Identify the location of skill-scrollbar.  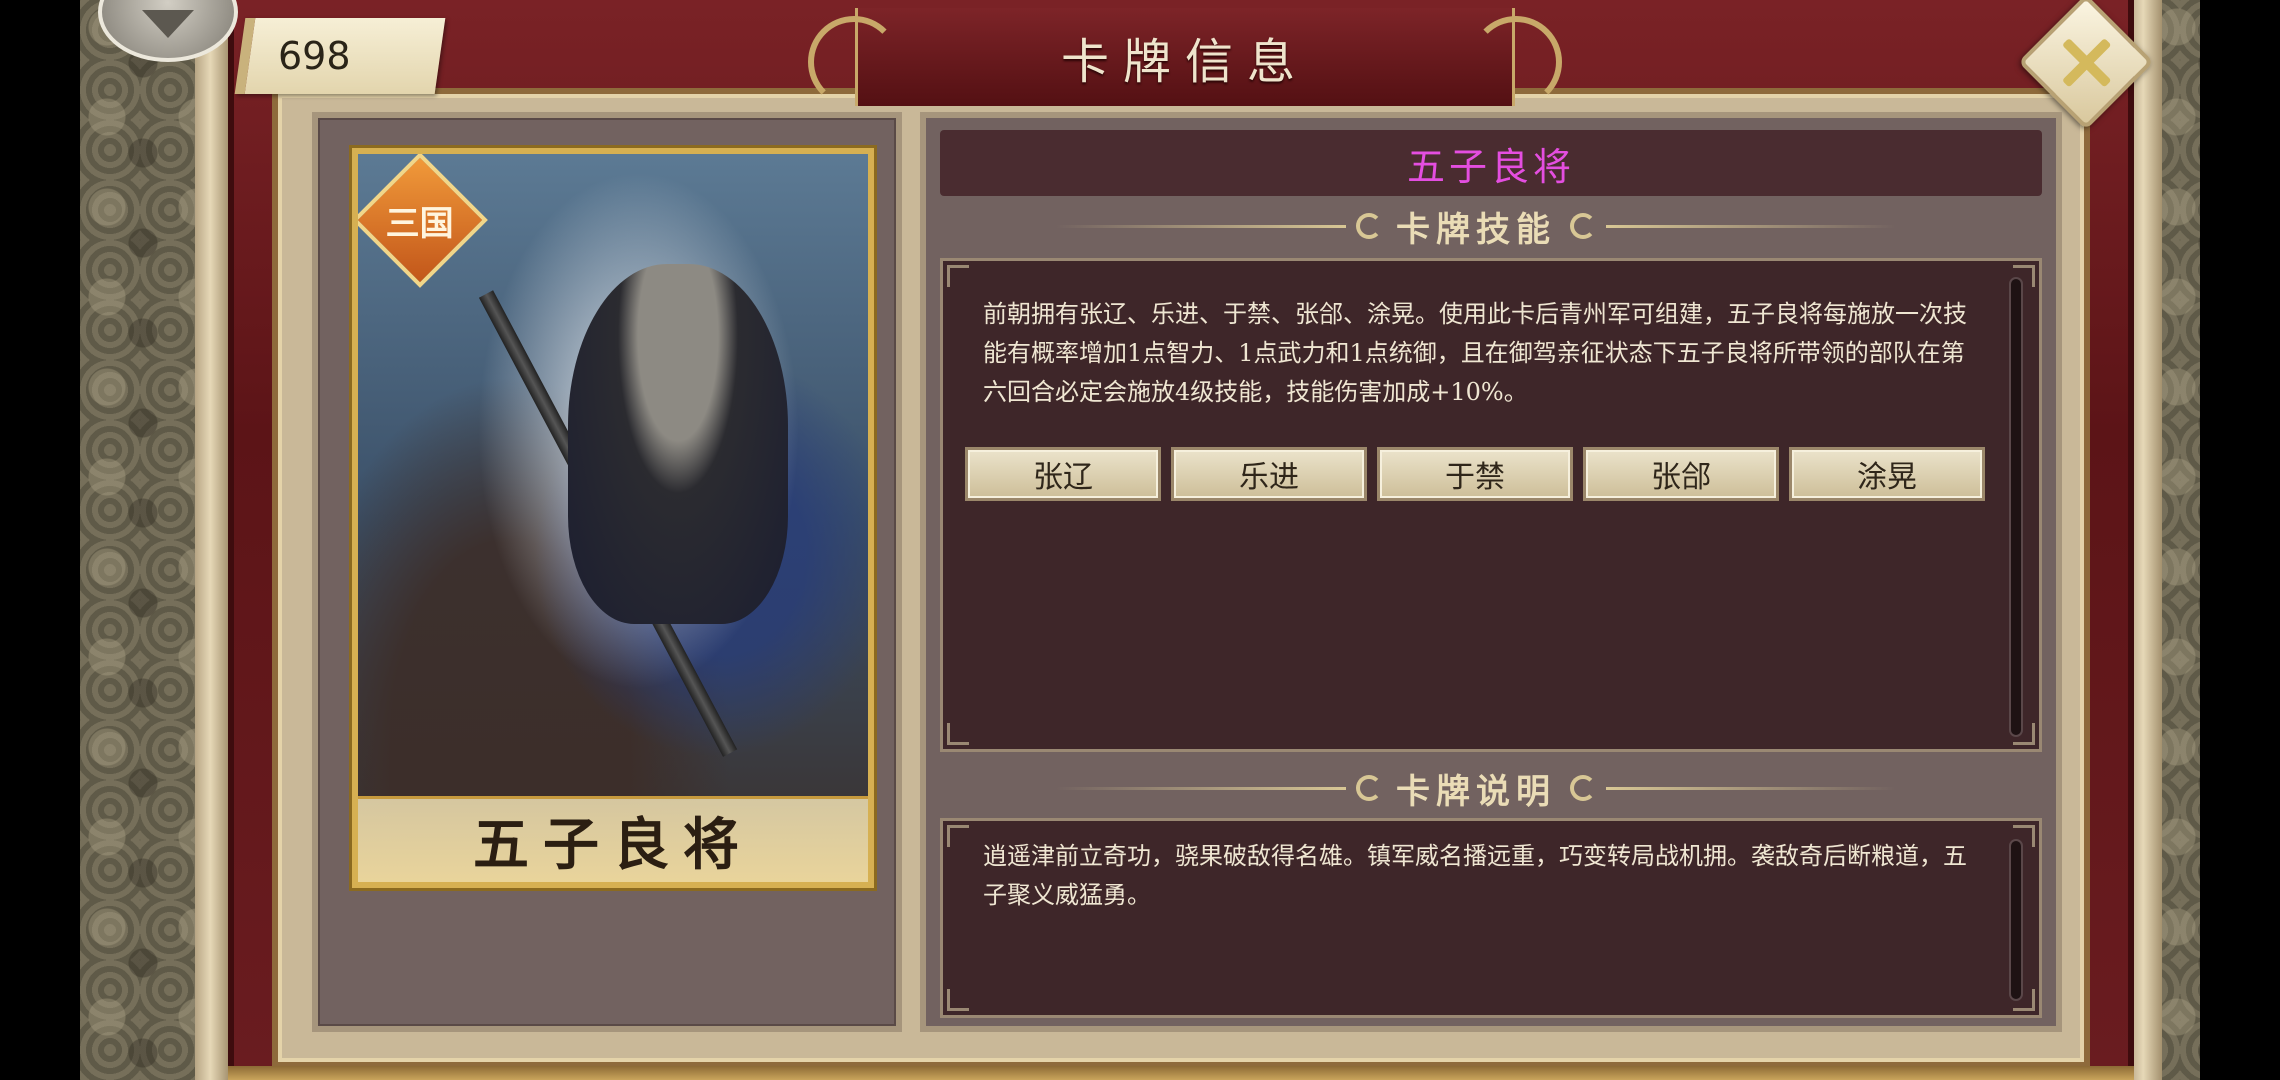
(2016, 507).